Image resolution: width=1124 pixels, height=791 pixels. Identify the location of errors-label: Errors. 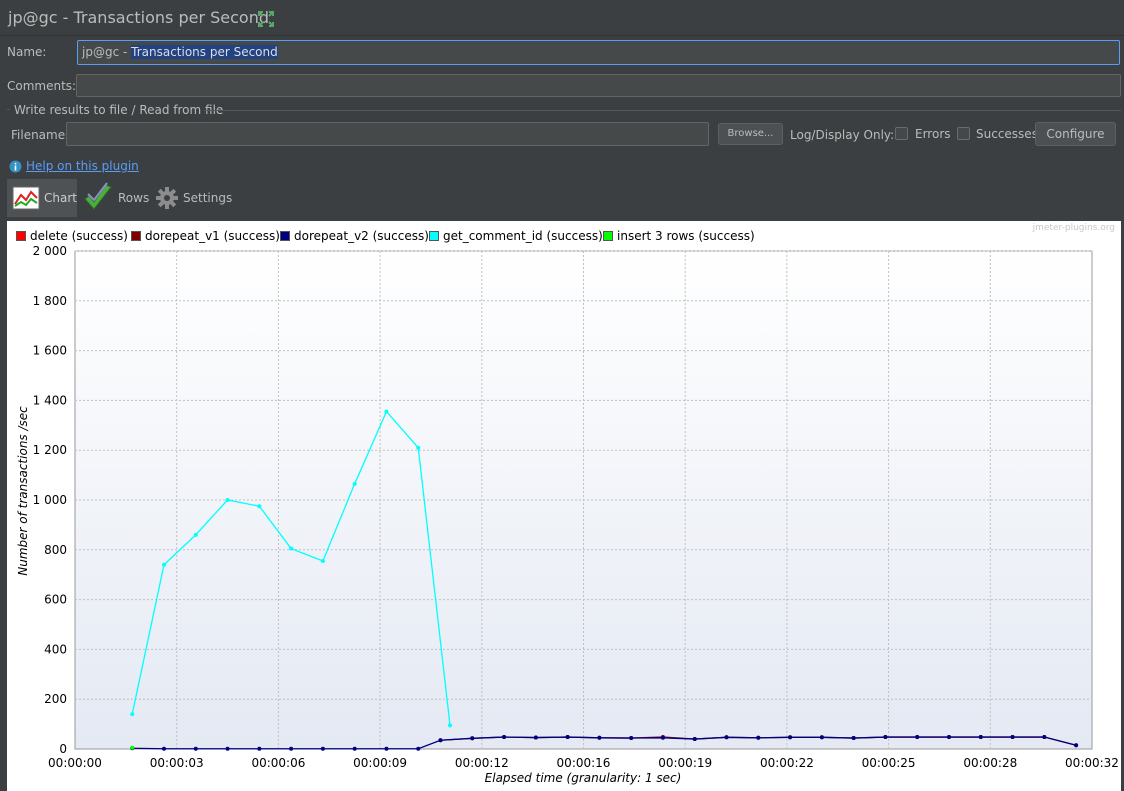
(933, 134).